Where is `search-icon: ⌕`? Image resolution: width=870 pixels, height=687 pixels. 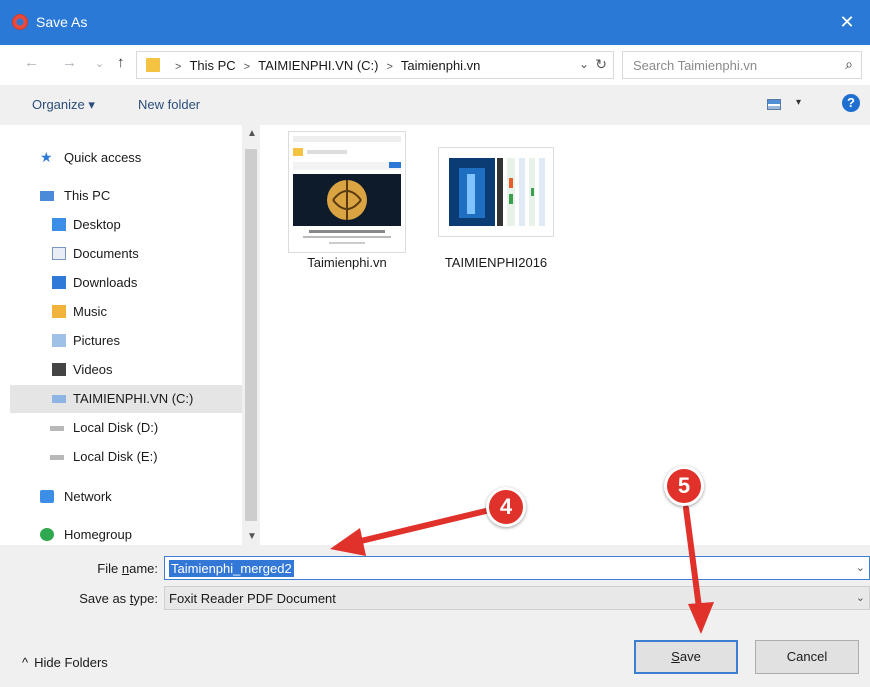 search-icon: ⌕ is located at coordinates (849, 64).